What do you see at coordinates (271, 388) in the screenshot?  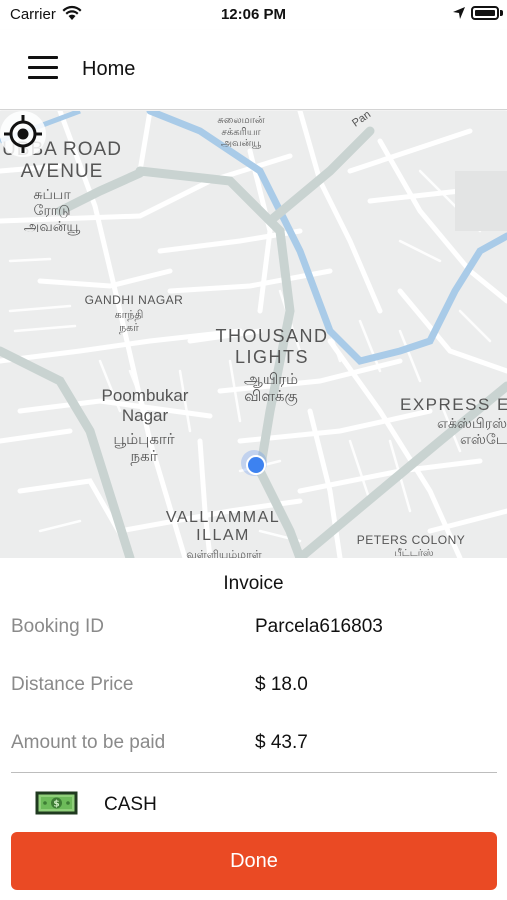 I see `map-label-thousand-lights-ta: ஆயிரம் விளக்கு` at bounding box center [271, 388].